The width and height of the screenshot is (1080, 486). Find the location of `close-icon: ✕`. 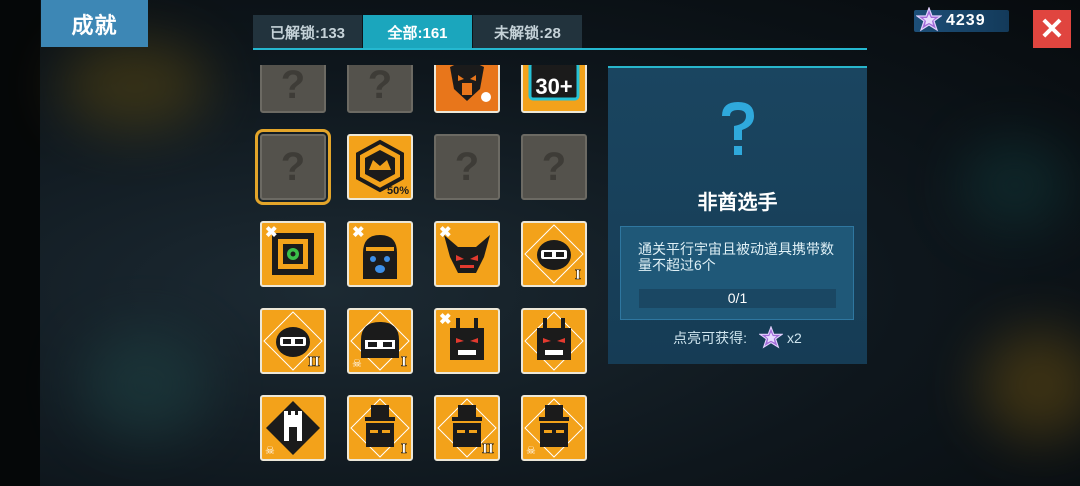

close-icon: ✕ is located at coordinates (1052, 29).